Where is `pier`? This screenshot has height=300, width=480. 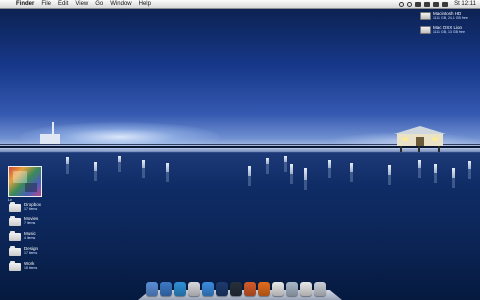 pier is located at coordinates (240, 147).